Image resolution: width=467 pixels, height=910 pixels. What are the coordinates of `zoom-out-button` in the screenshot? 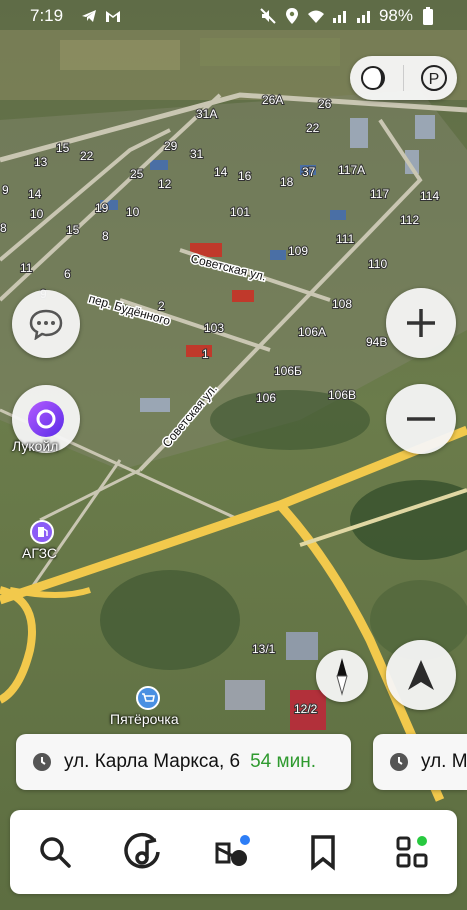 It's located at (421, 419).